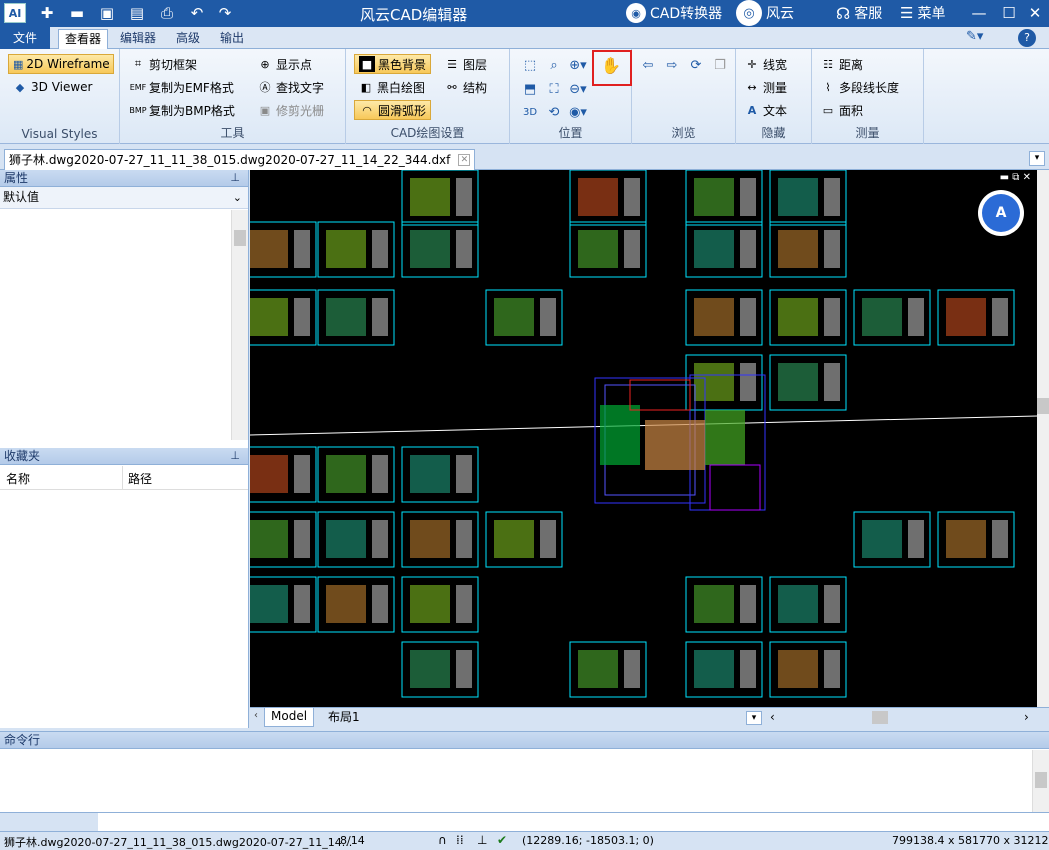 The image size is (1049, 850). What do you see at coordinates (1027, 38) in the screenshot?
I see `help-icon: ?` at bounding box center [1027, 38].